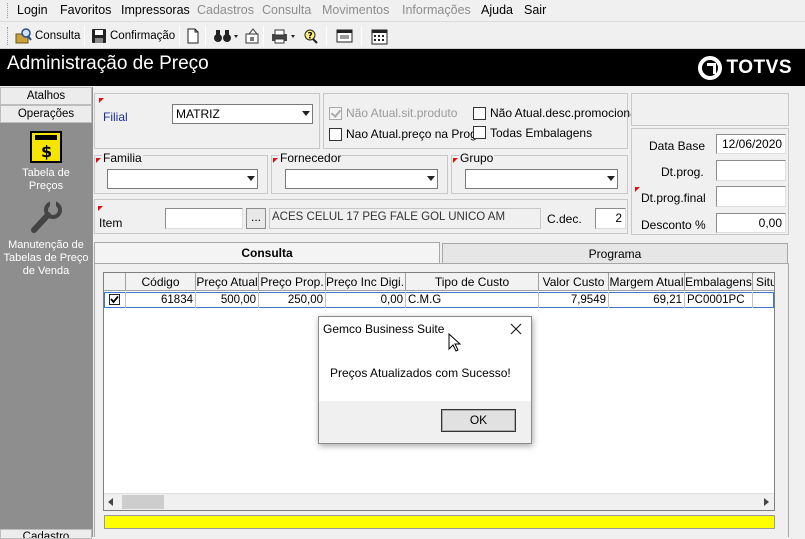 Image resolution: width=805 pixels, height=539 pixels. Describe the element at coordinates (439, 501) in the screenshot. I see `horizontal-scrollbar` at that location.